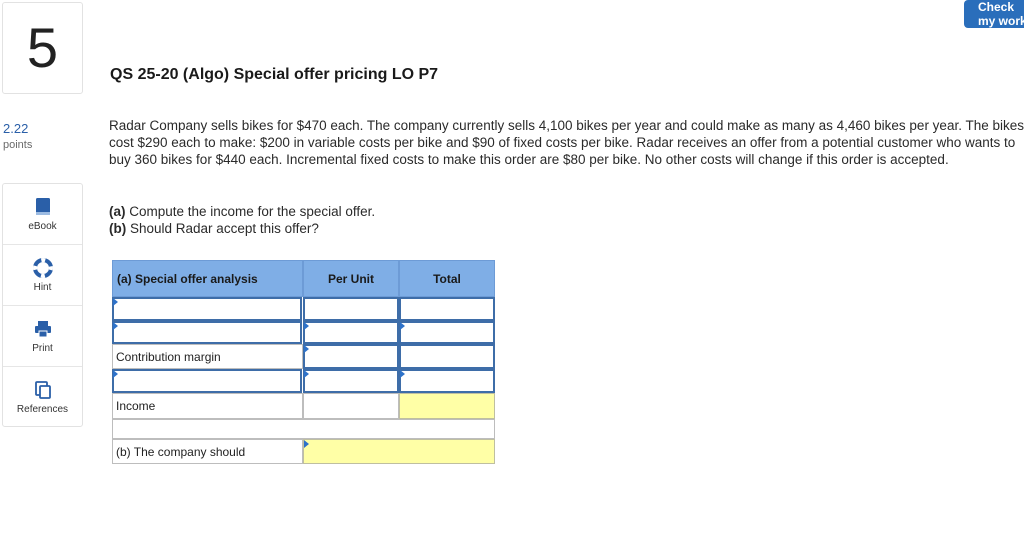 The image size is (1024, 539). Describe the element at coordinates (18, 145) in the screenshot. I see `points-label: points` at that location.